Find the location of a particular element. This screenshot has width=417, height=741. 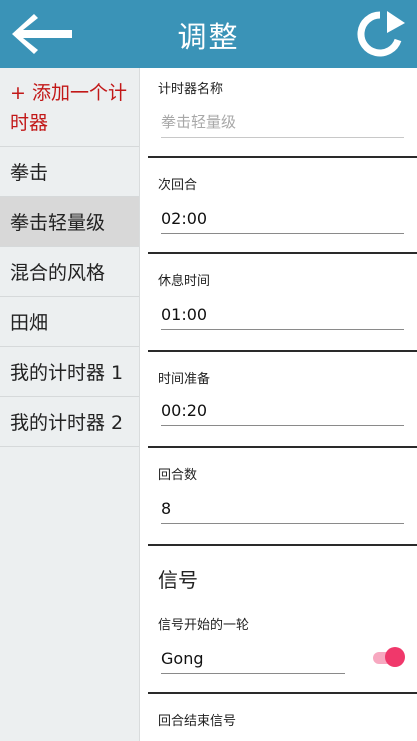

sidebar-item-my-timer-1: 我的计时器 1 is located at coordinates (69, 372).